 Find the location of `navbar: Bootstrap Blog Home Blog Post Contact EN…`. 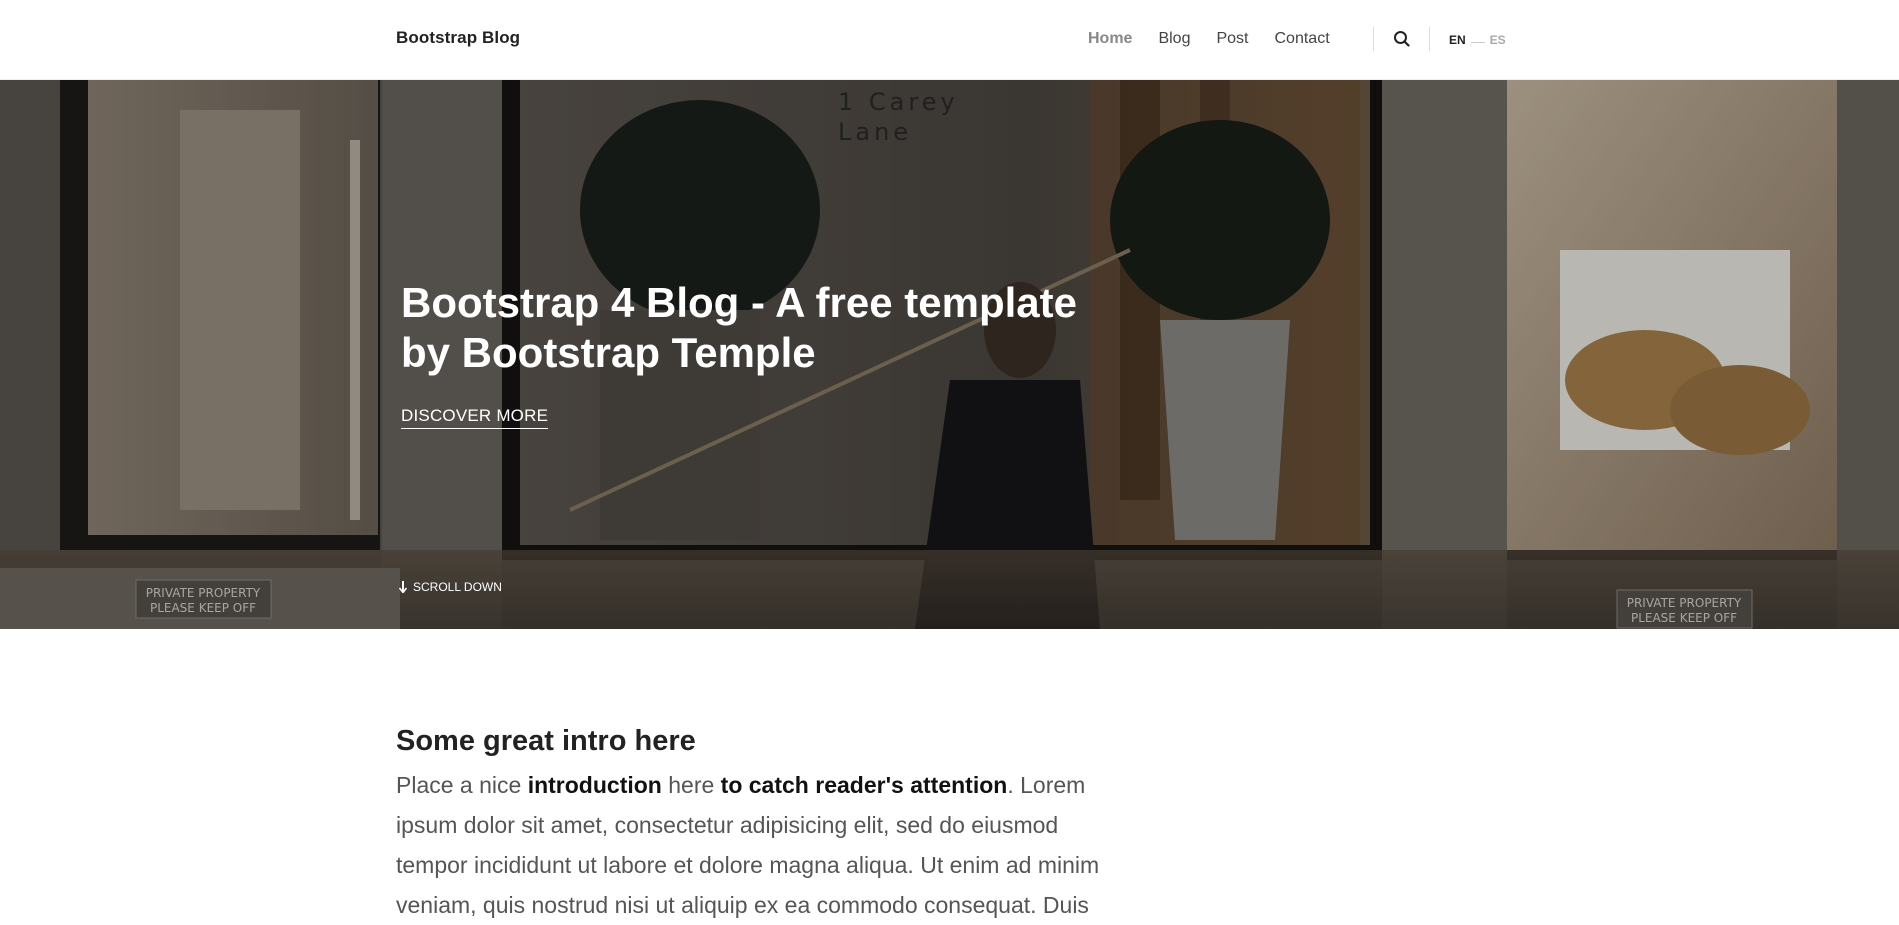

navbar: Bootstrap Blog Home Blog Post Contact EN… is located at coordinates (949, 40).